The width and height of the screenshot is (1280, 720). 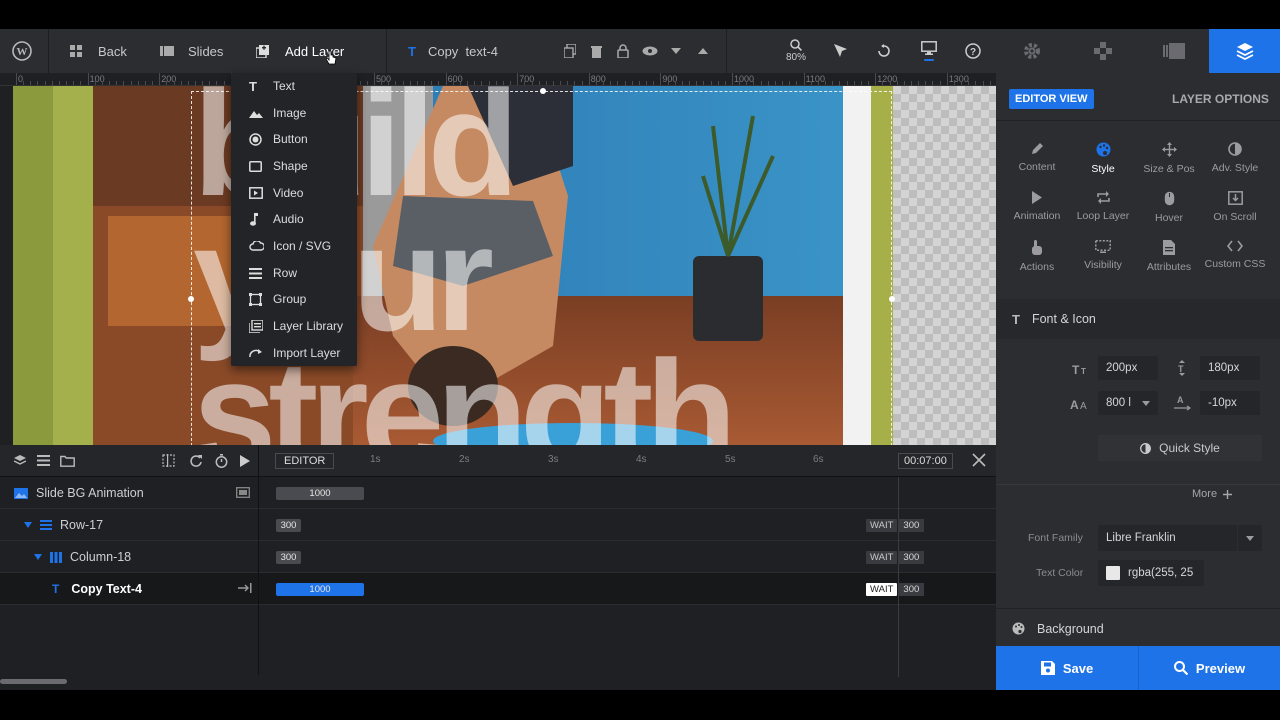 What do you see at coordinates (1128, 403) in the screenshot?
I see `font-weight-select: 800 l` at bounding box center [1128, 403].